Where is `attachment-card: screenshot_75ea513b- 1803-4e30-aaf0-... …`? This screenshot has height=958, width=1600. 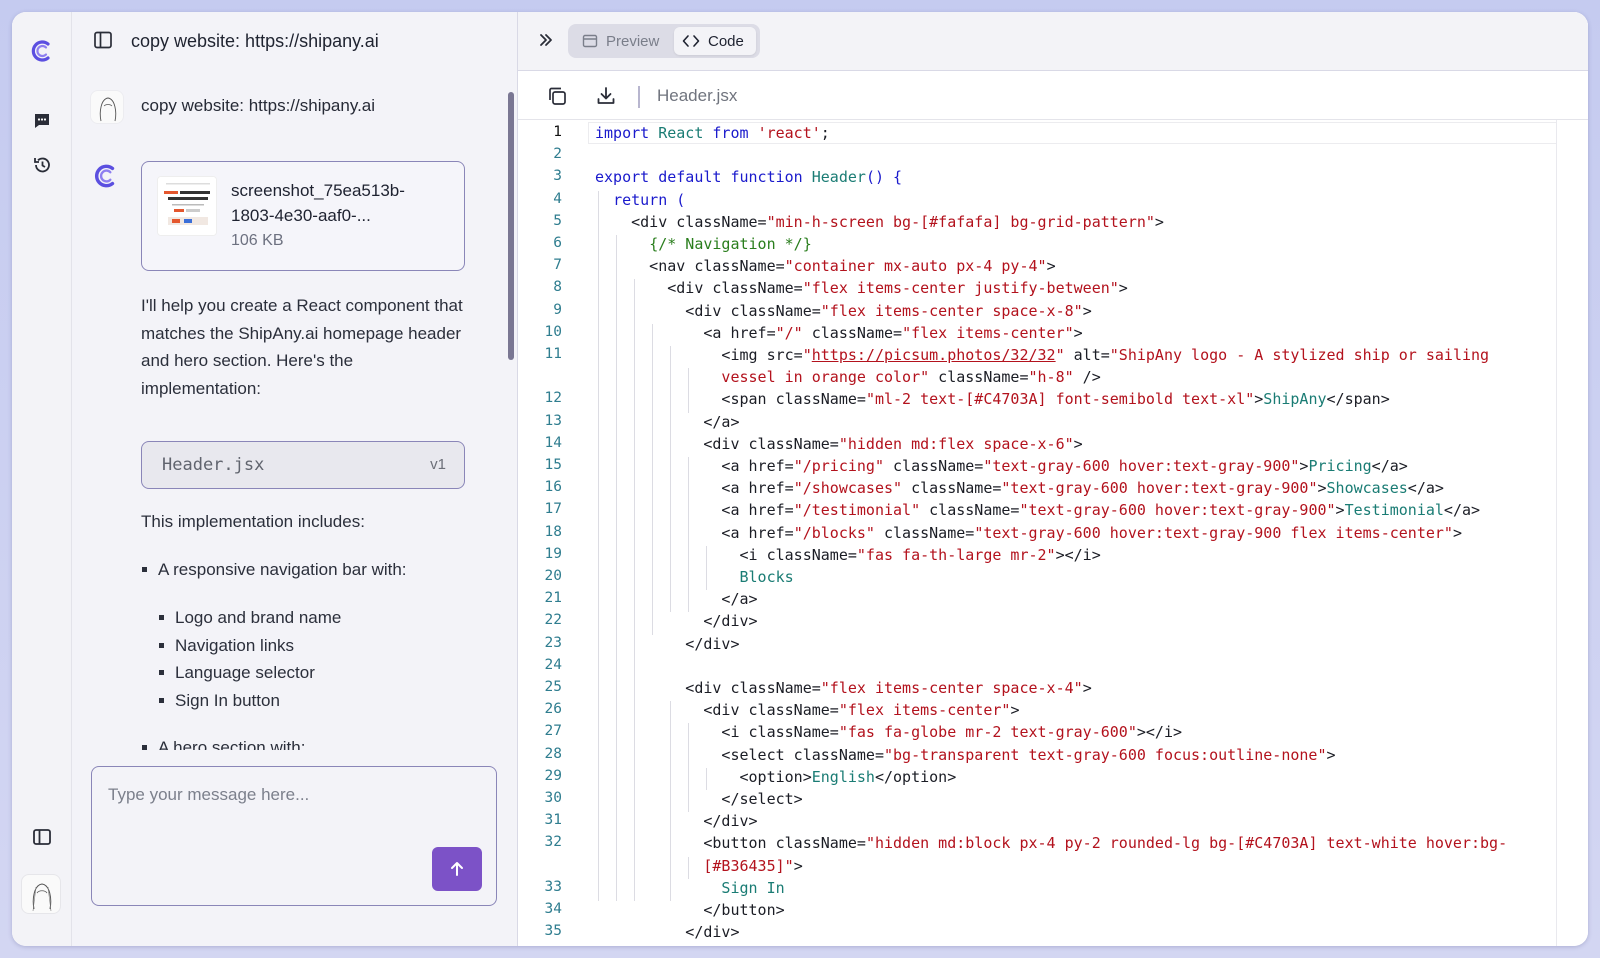 attachment-card: screenshot_75ea513b- 1803-4e30-aaf0-... … is located at coordinates (303, 216).